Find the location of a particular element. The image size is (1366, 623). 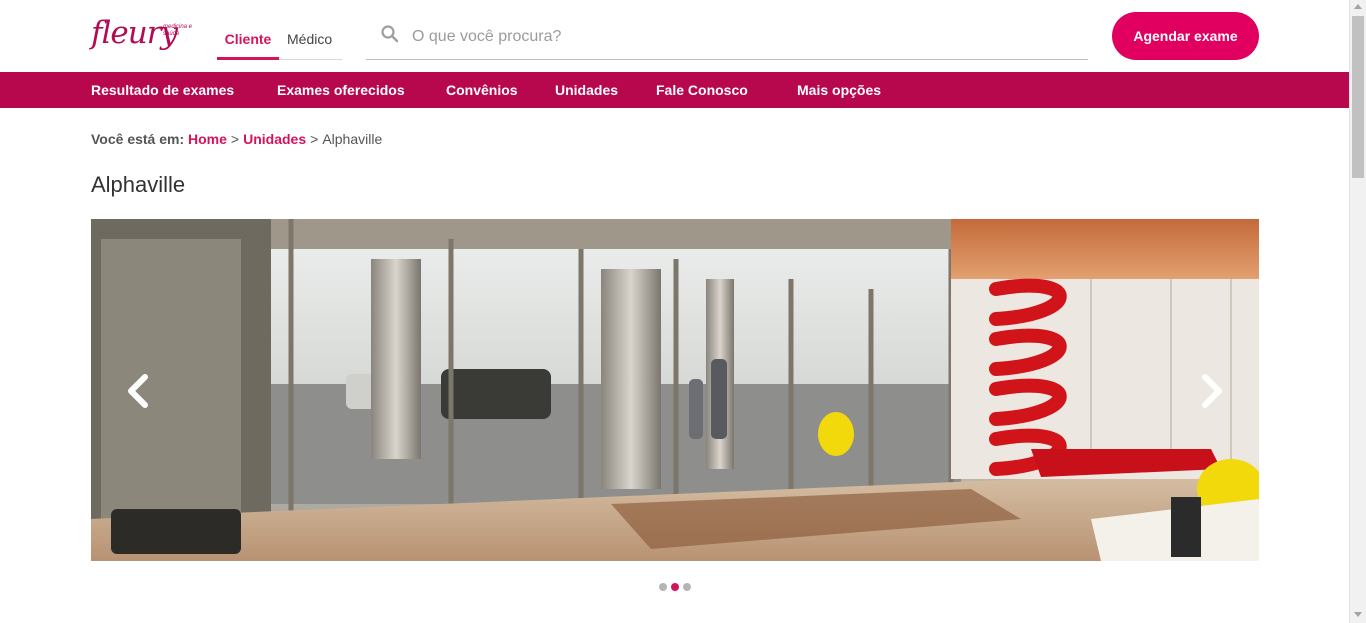

nav-item-unidades: Unidades is located at coordinates (586, 90).